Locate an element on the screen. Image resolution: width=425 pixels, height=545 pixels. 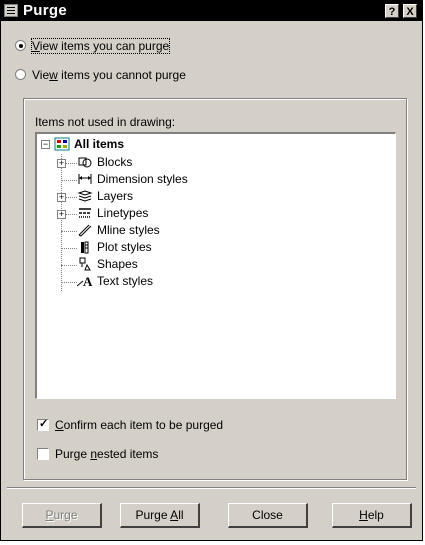
shapes-icon is located at coordinates (85, 264).